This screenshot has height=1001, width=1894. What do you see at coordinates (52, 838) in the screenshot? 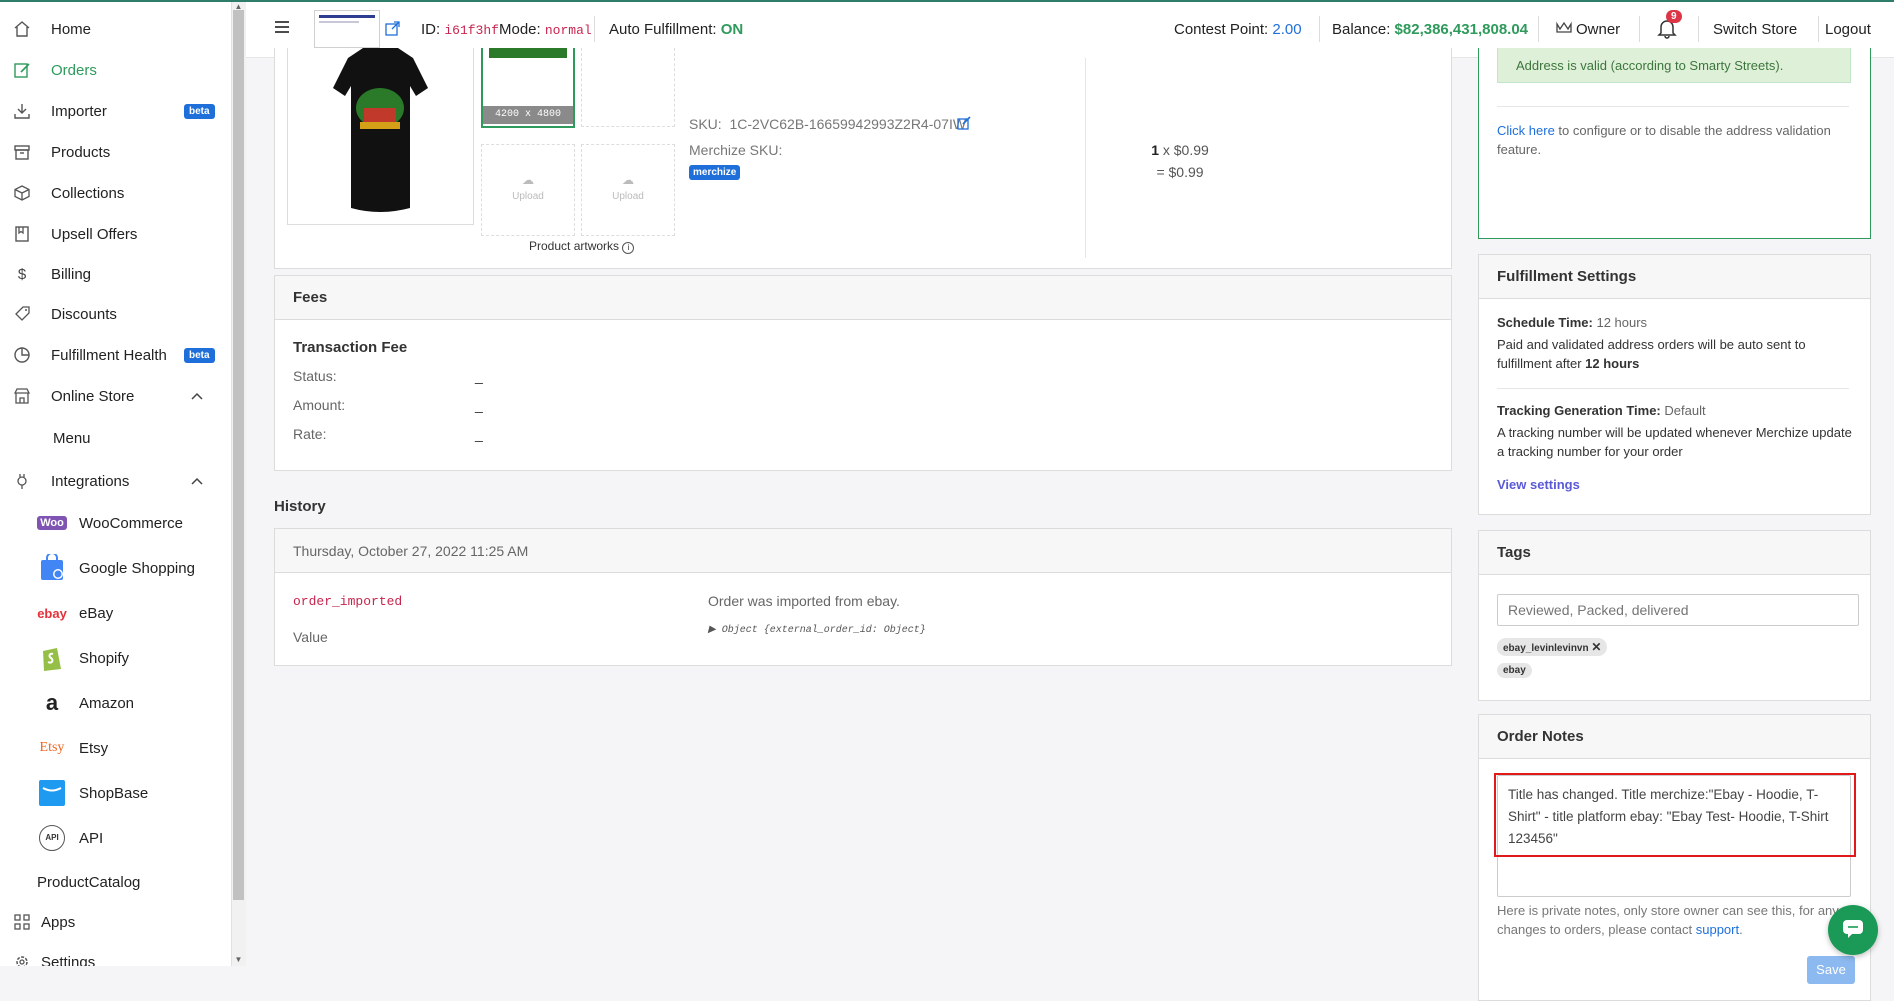
I see `api-logo: API` at bounding box center [52, 838].